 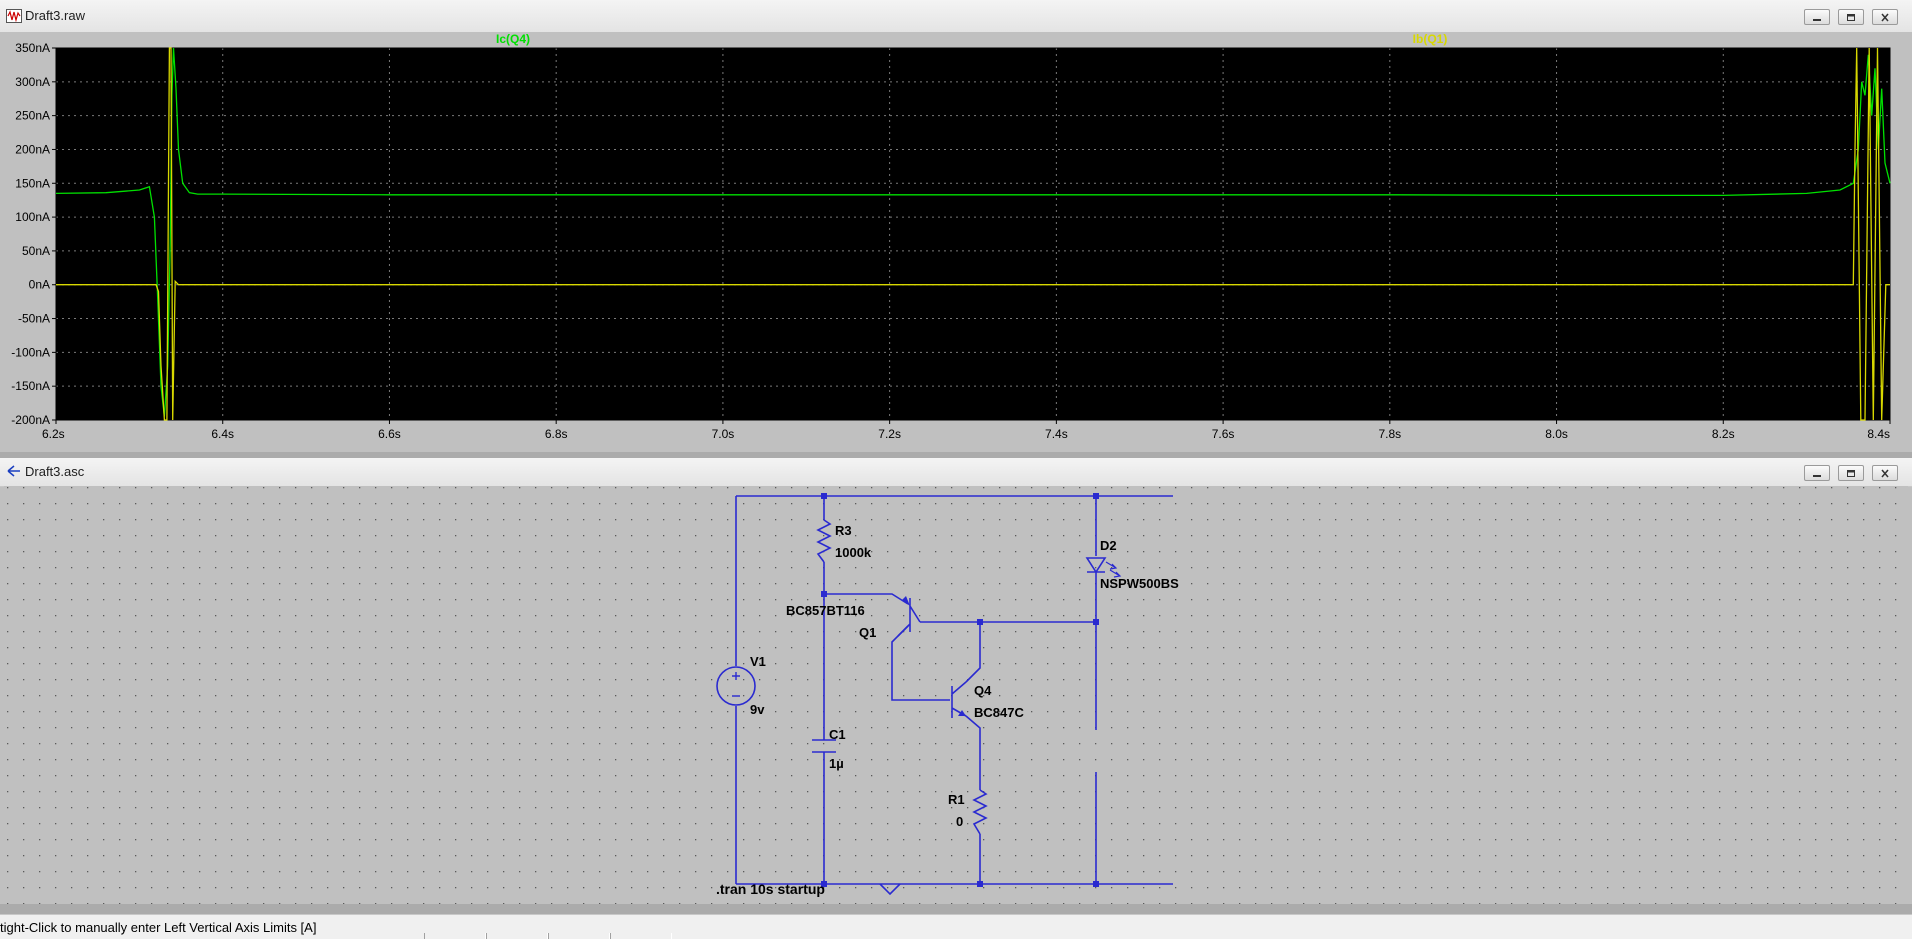 I want to click on c1-ref-label: C1, so click(x=837, y=734).